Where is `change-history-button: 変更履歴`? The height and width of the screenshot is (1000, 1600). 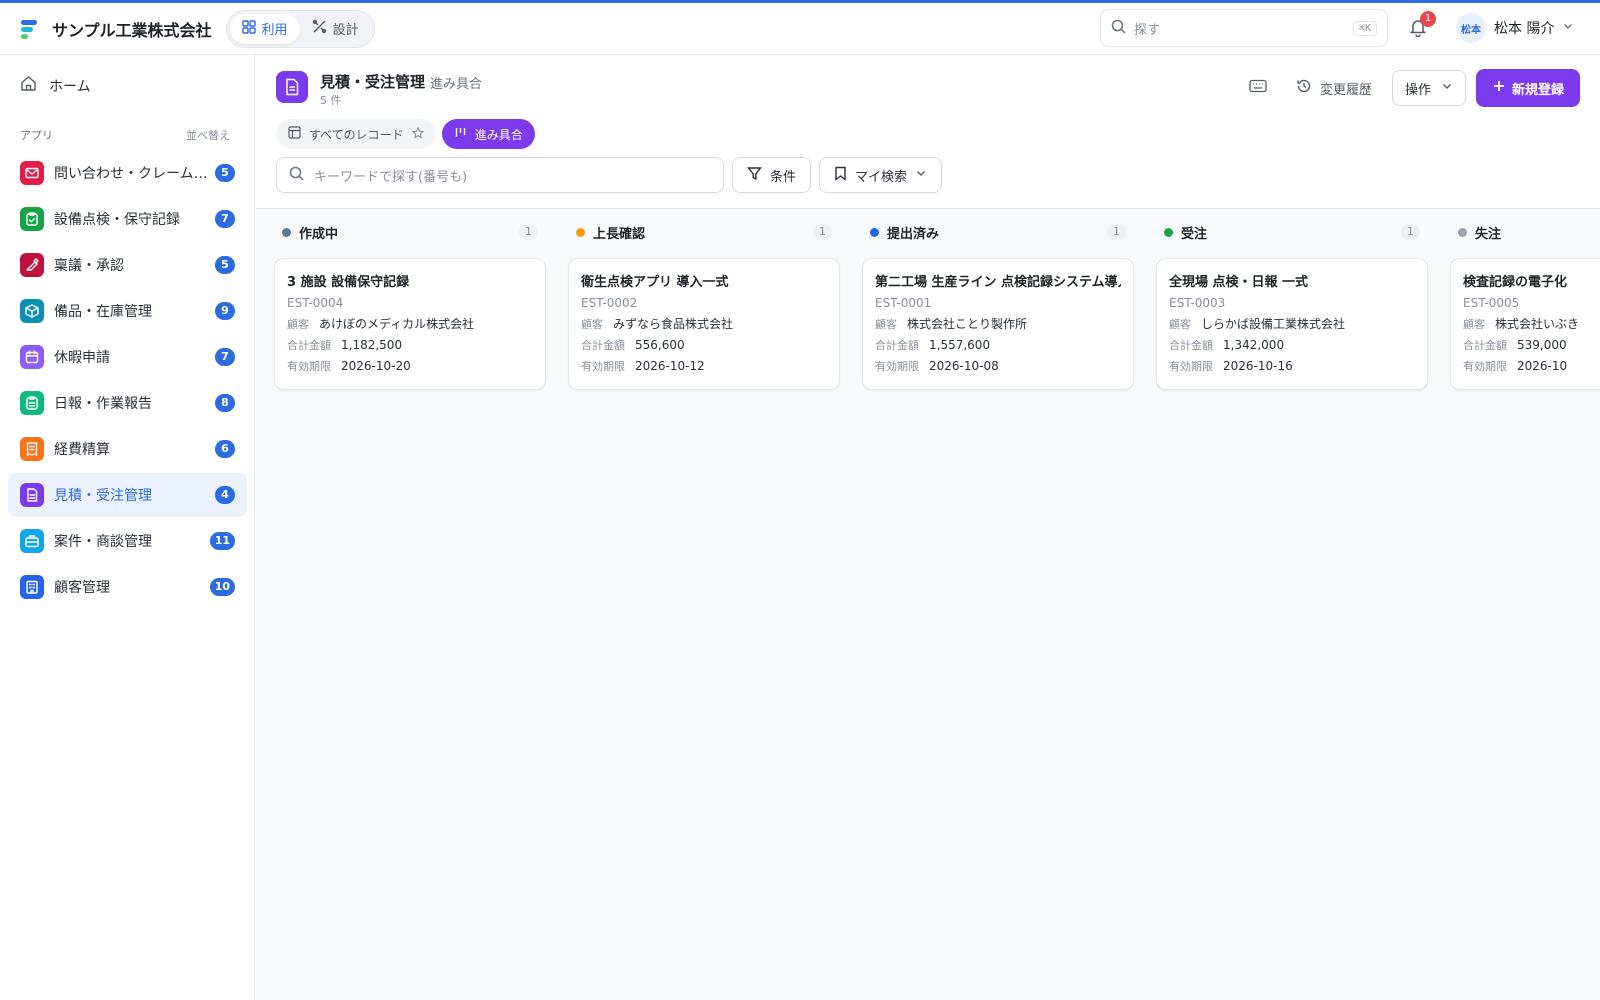
change-history-button: 変更履歴 is located at coordinates (1334, 88).